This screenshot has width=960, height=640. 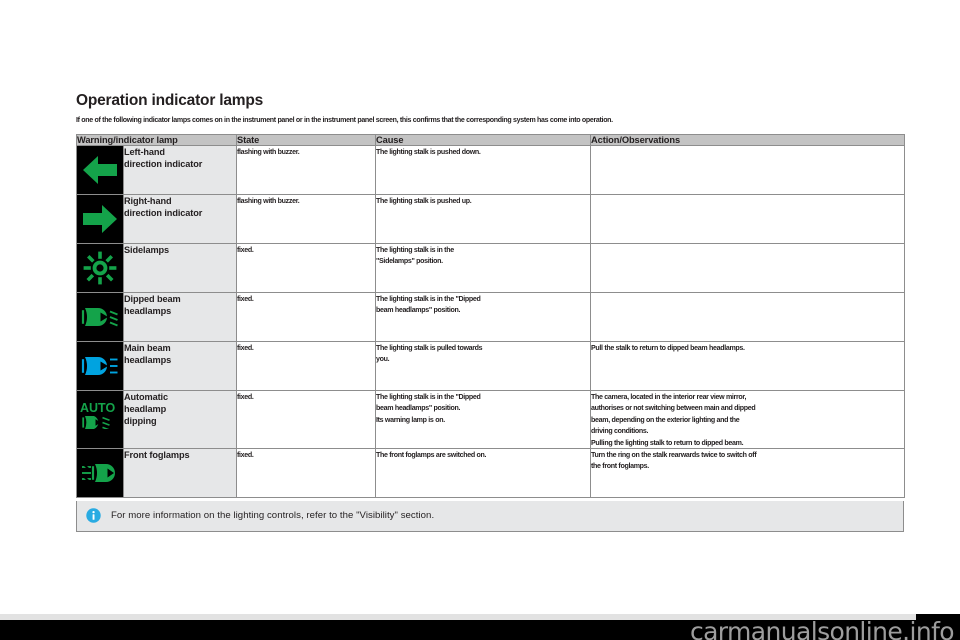 What do you see at coordinates (483, 139) in the screenshot?
I see `column-header-cause: Cause` at bounding box center [483, 139].